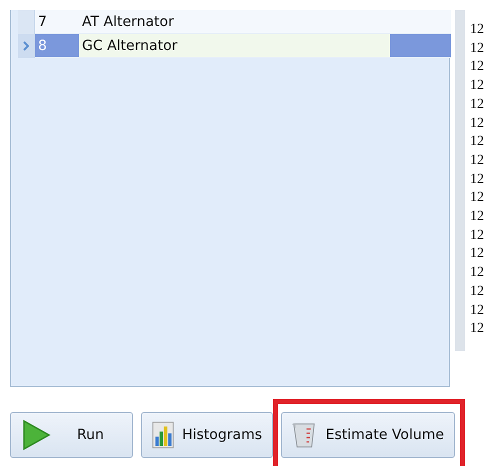 This screenshot has width=485, height=466. What do you see at coordinates (207, 435) in the screenshot?
I see `histogram-button: Histograms` at bounding box center [207, 435].